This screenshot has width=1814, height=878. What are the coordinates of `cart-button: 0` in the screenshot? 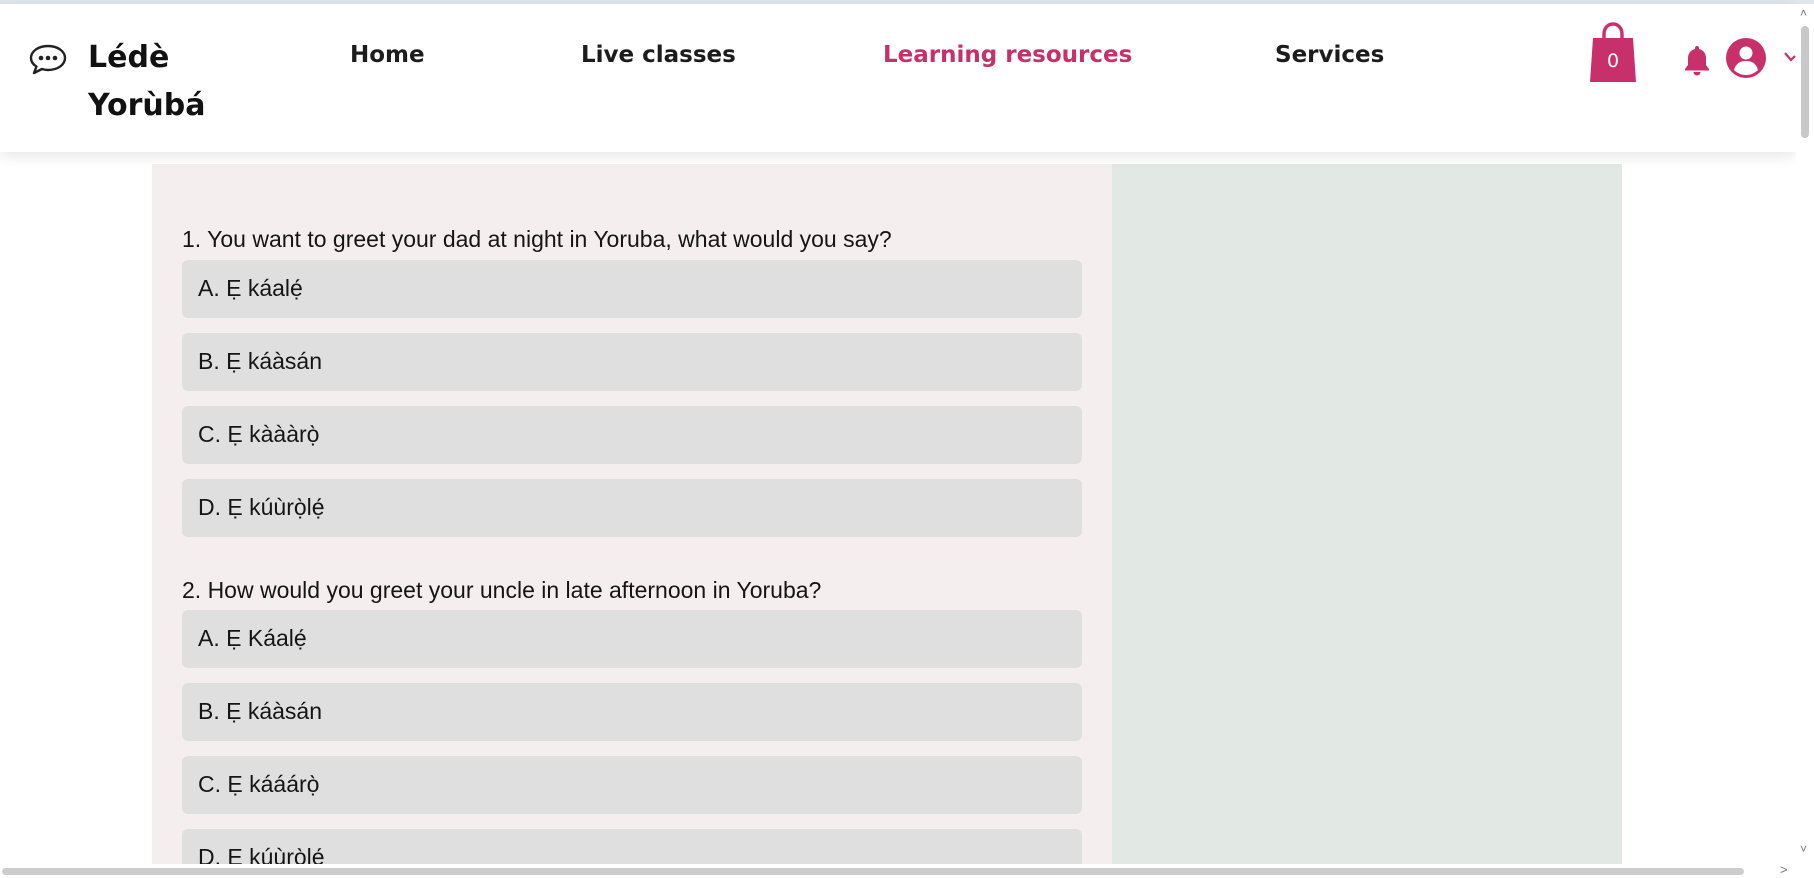 It's located at (1613, 53).